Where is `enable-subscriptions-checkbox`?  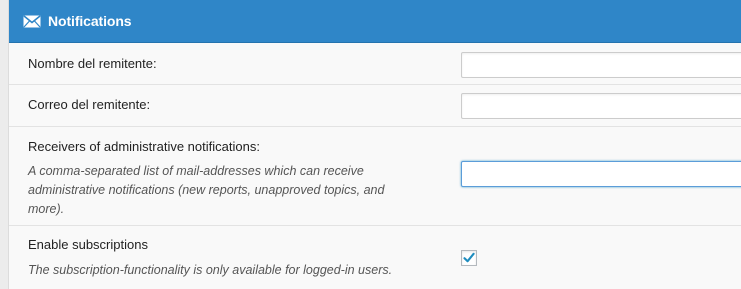
enable-subscriptions-checkbox is located at coordinates (469, 258).